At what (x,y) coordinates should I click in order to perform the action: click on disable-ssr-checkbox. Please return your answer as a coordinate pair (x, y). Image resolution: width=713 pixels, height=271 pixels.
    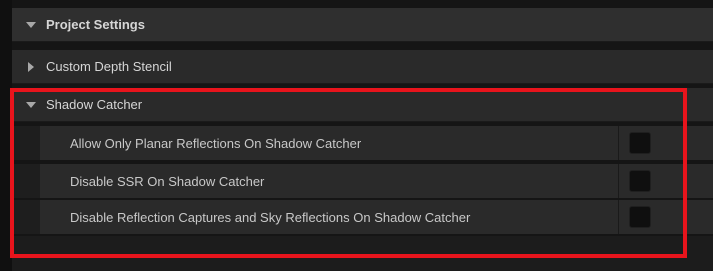
    Looking at the image, I should click on (640, 181).